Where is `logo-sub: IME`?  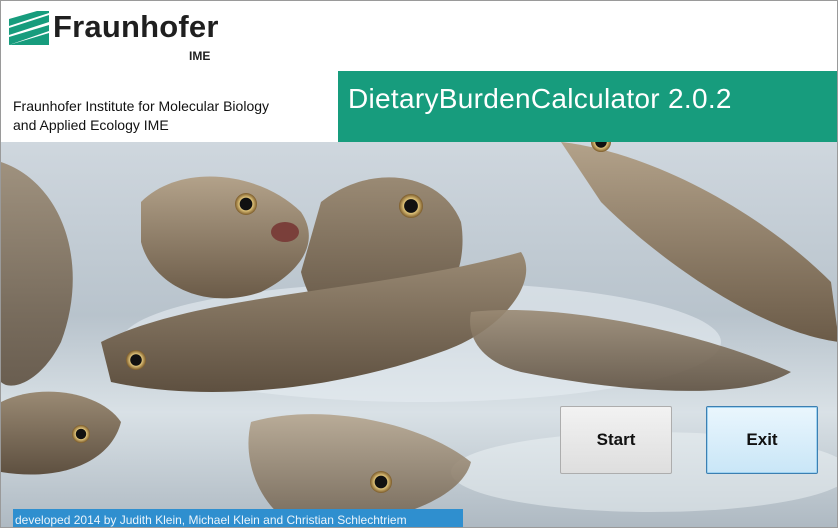 logo-sub: IME is located at coordinates (200, 56).